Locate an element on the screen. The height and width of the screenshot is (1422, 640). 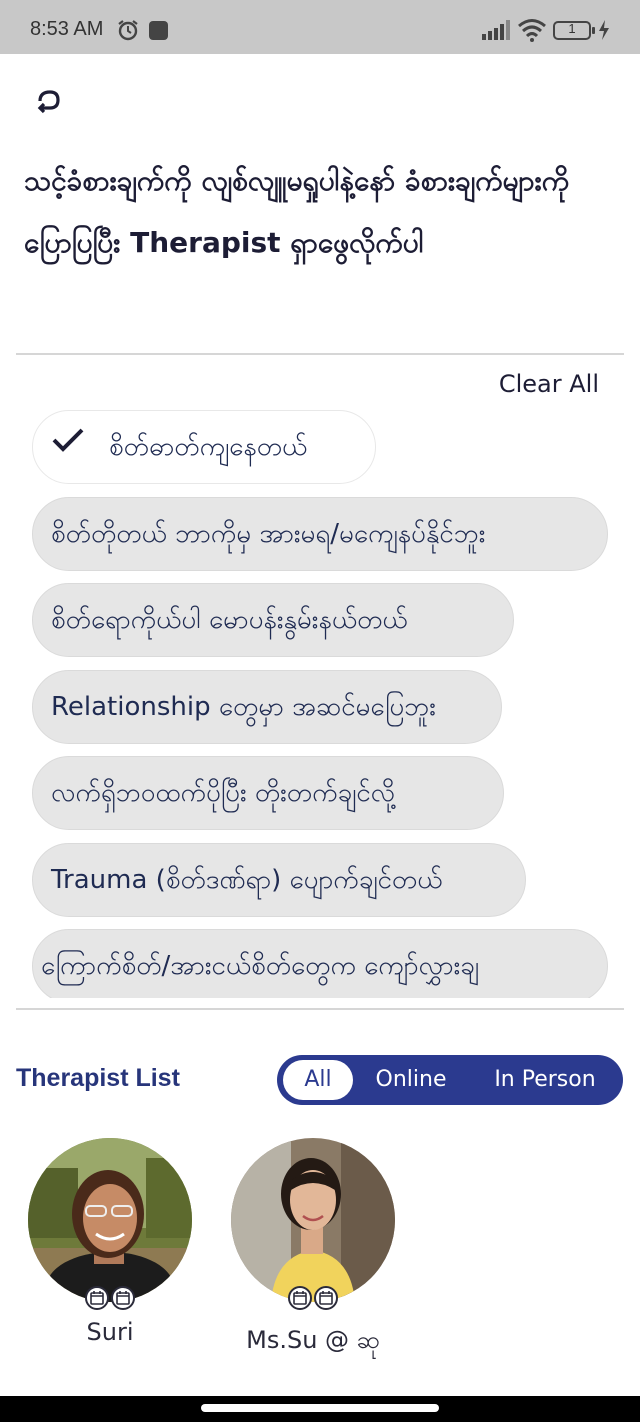
back-arrow-icon is located at coordinates (48, 102).